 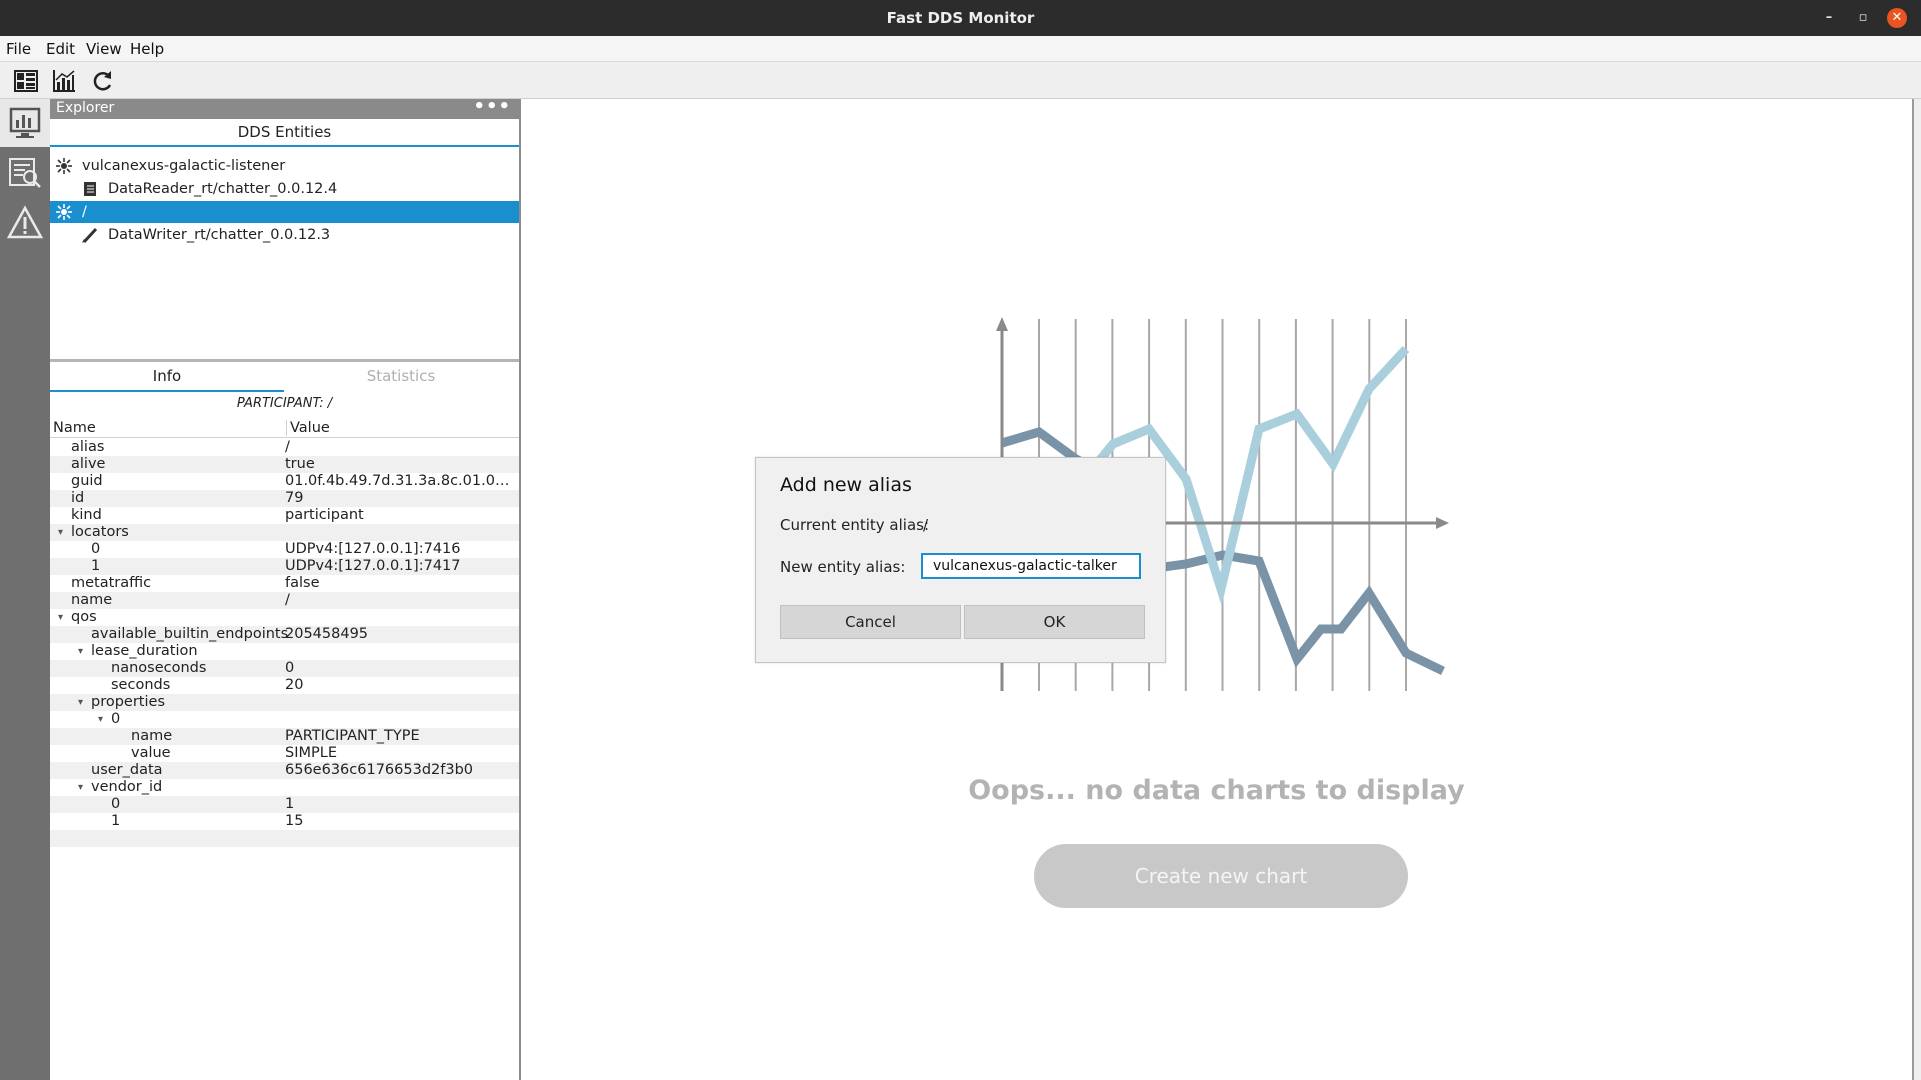 What do you see at coordinates (294, 685) in the screenshot?
I see `info-row-value: 20` at bounding box center [294, 685].